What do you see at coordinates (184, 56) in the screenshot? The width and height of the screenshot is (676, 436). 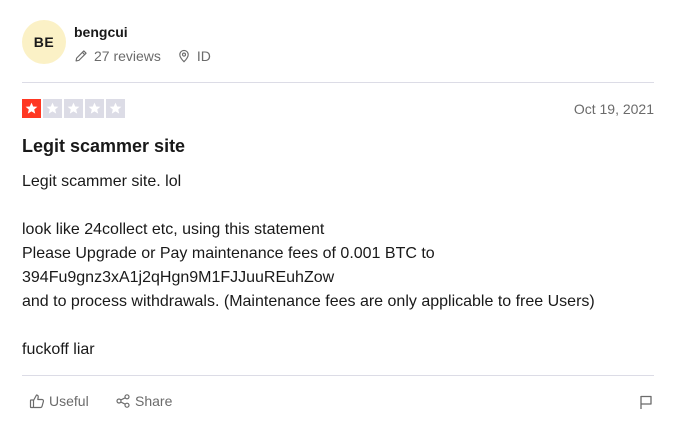 I see `location-pin-icon` at bounding box center [184, 56].